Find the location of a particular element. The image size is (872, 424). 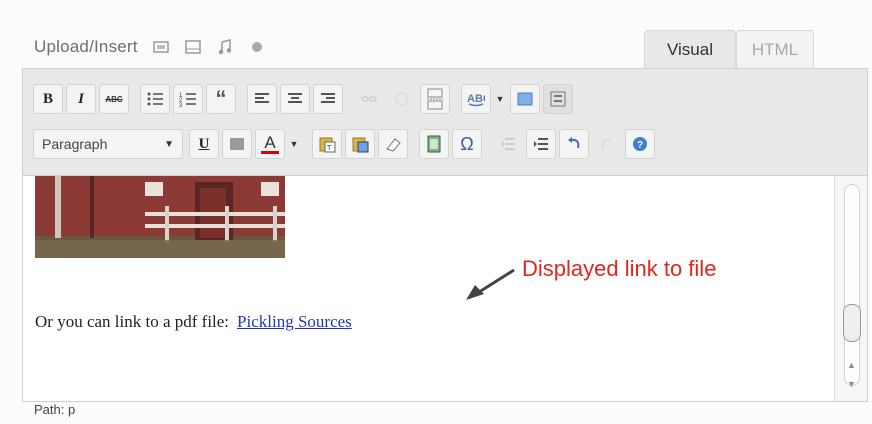

spellcheck-icon: ABC is located at coordinates (476, 100).